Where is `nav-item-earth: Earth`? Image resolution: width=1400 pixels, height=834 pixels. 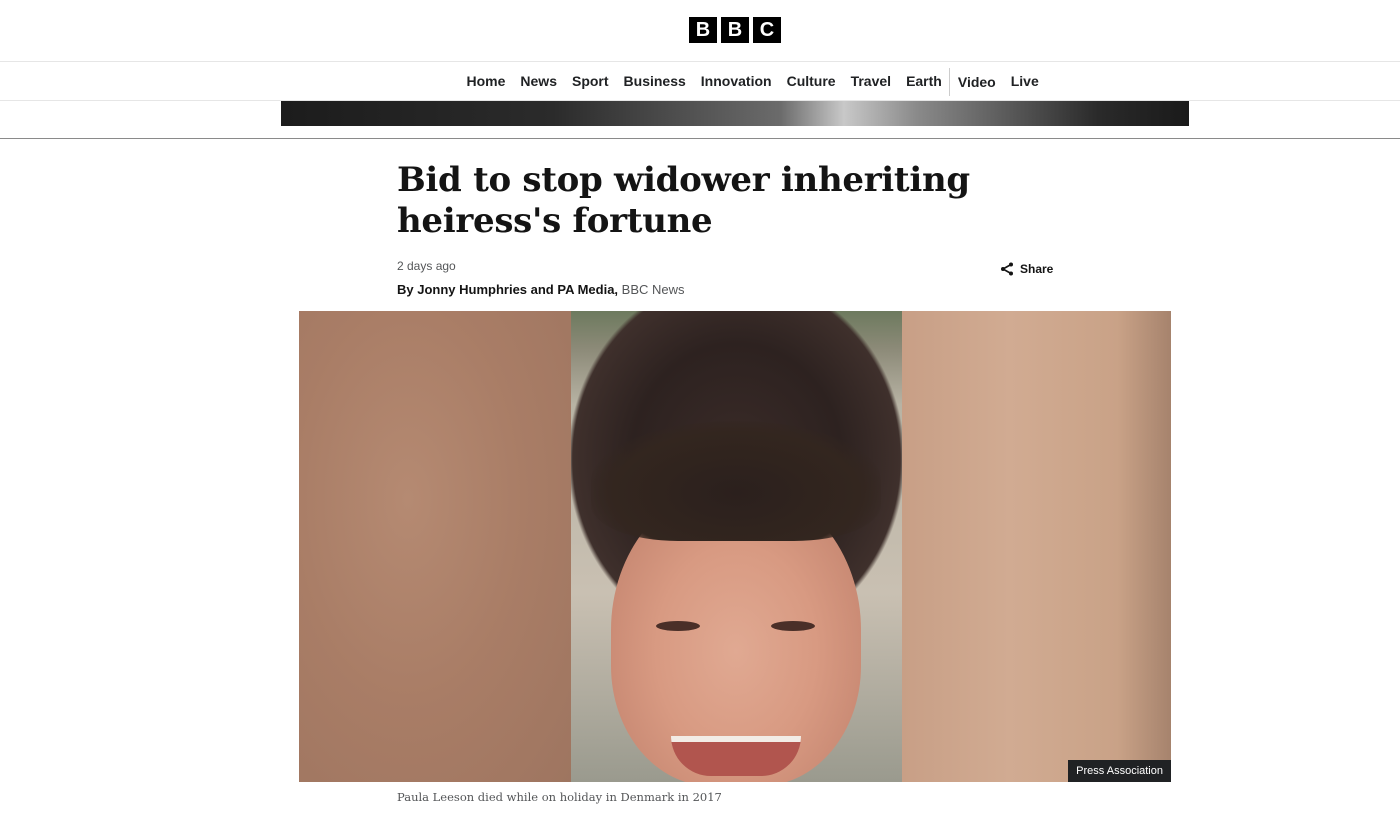
nav-item-earth: Earth is located at coordinates (924, 81).